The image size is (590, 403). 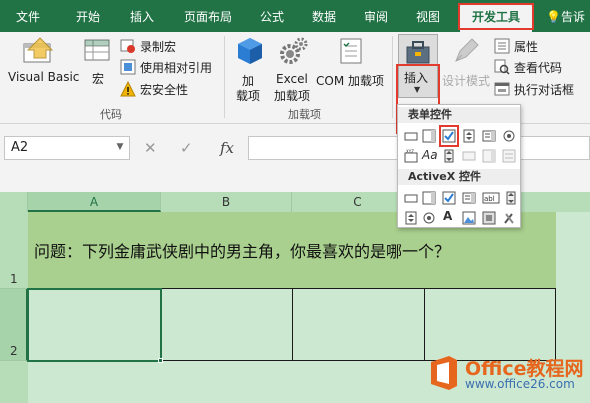 What do you see at coordinates (14, 325) in the screenshot?
I see `row-header-2: 2` at bounding box center [14, 325].